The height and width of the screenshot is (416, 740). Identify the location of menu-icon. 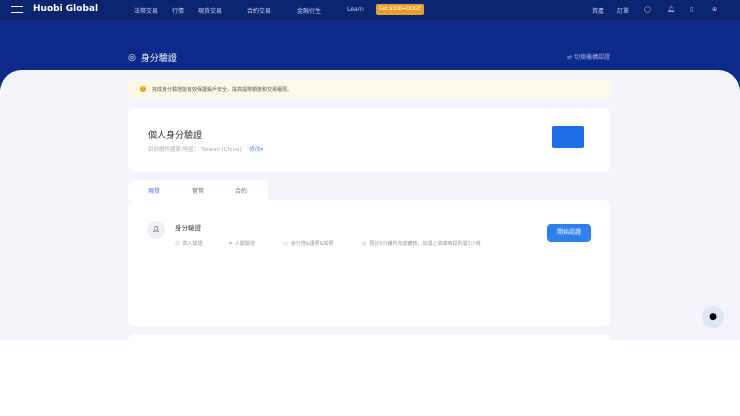
(17, 9).